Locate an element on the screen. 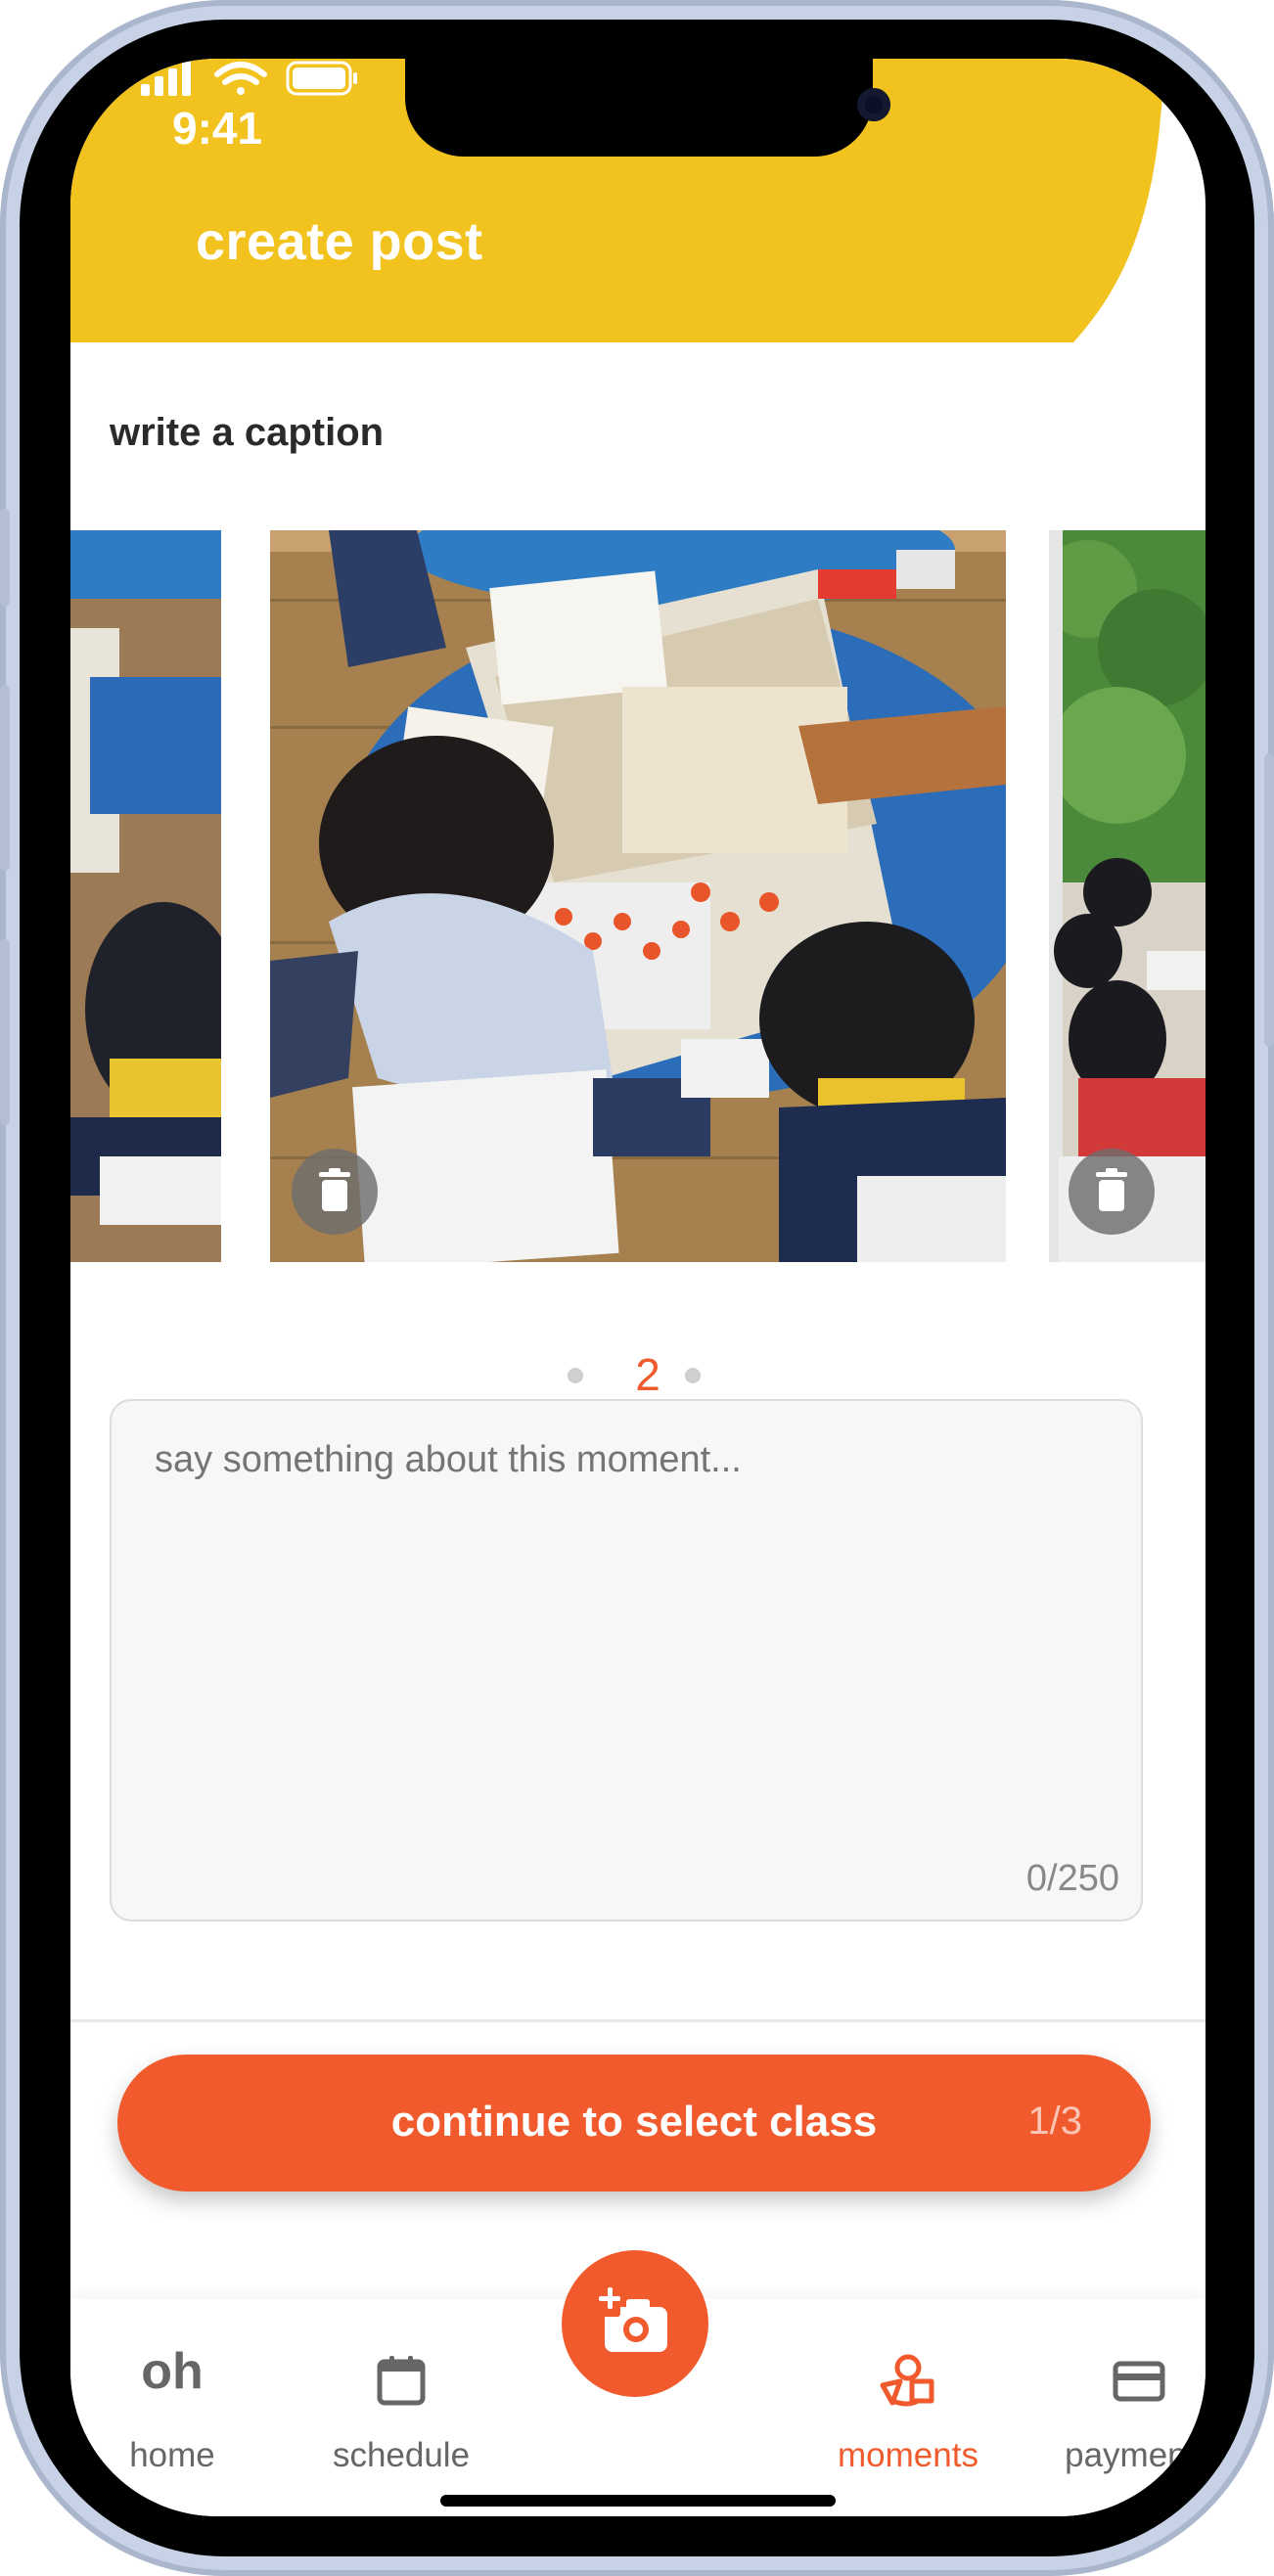 Image resolution: width=1274 pixels, height=2576 pixels. phone-volume-down is located at coordinates (5, 1032).